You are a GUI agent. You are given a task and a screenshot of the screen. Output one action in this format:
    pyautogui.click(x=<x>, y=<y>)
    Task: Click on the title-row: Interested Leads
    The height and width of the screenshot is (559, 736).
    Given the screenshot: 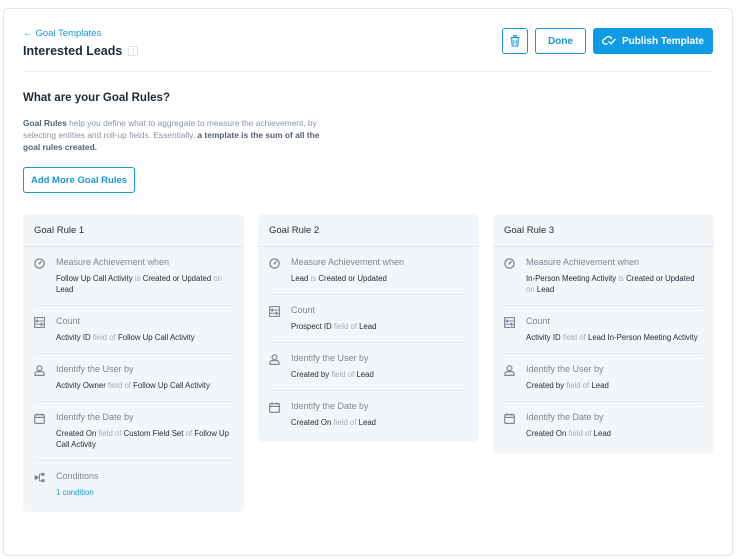 What is the action you would take?
    pyautogui.click(x=81, y=51)
    